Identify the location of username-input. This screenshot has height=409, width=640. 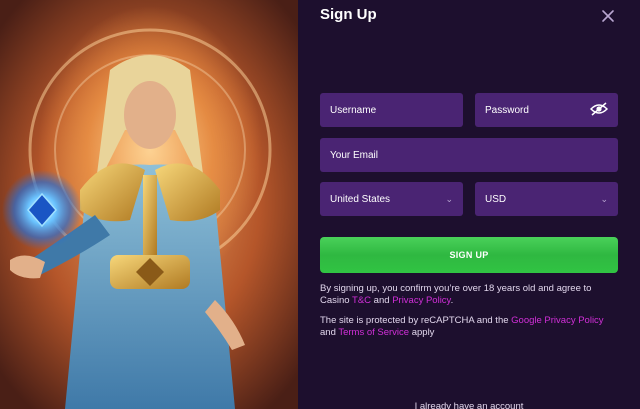
(391, 110).